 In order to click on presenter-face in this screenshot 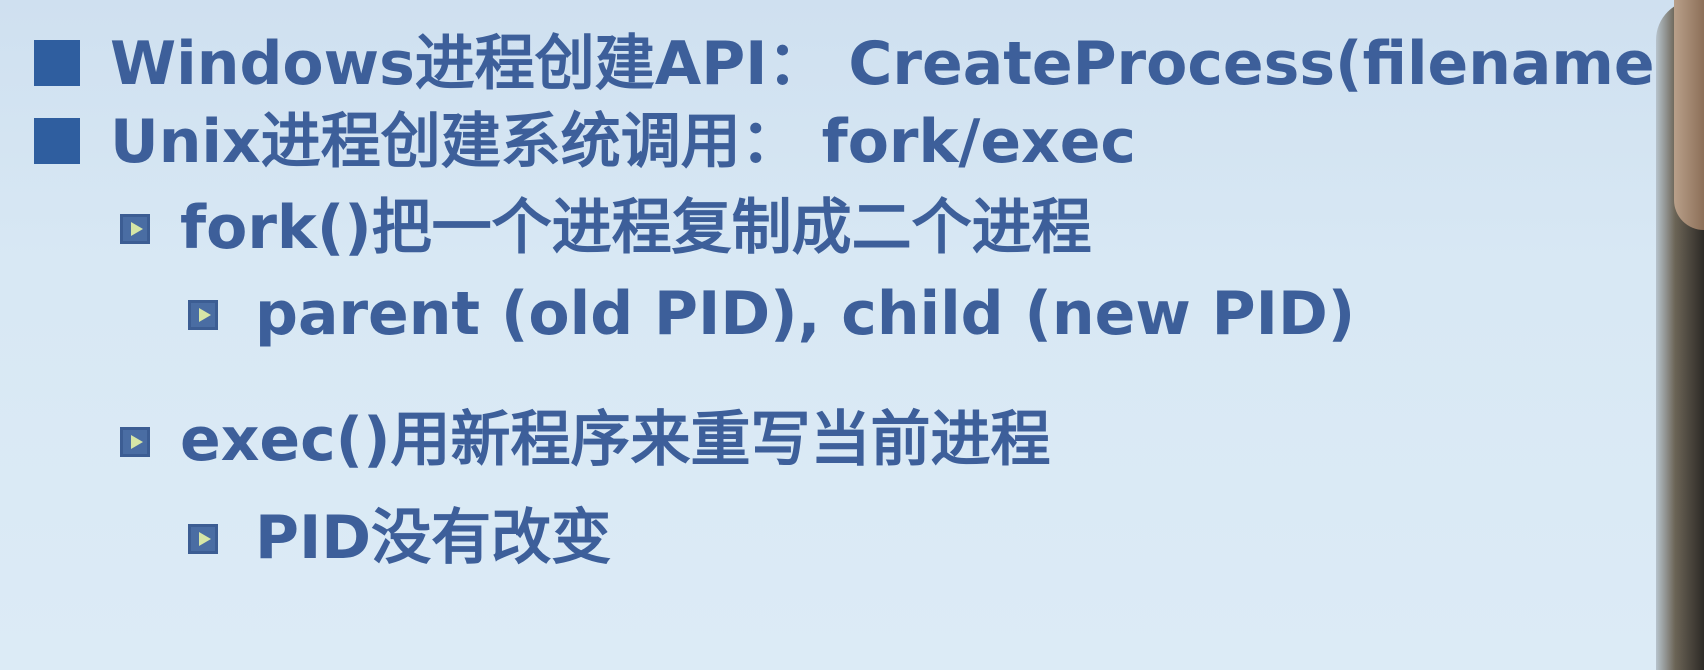, I will do `click(1689, 115)`.